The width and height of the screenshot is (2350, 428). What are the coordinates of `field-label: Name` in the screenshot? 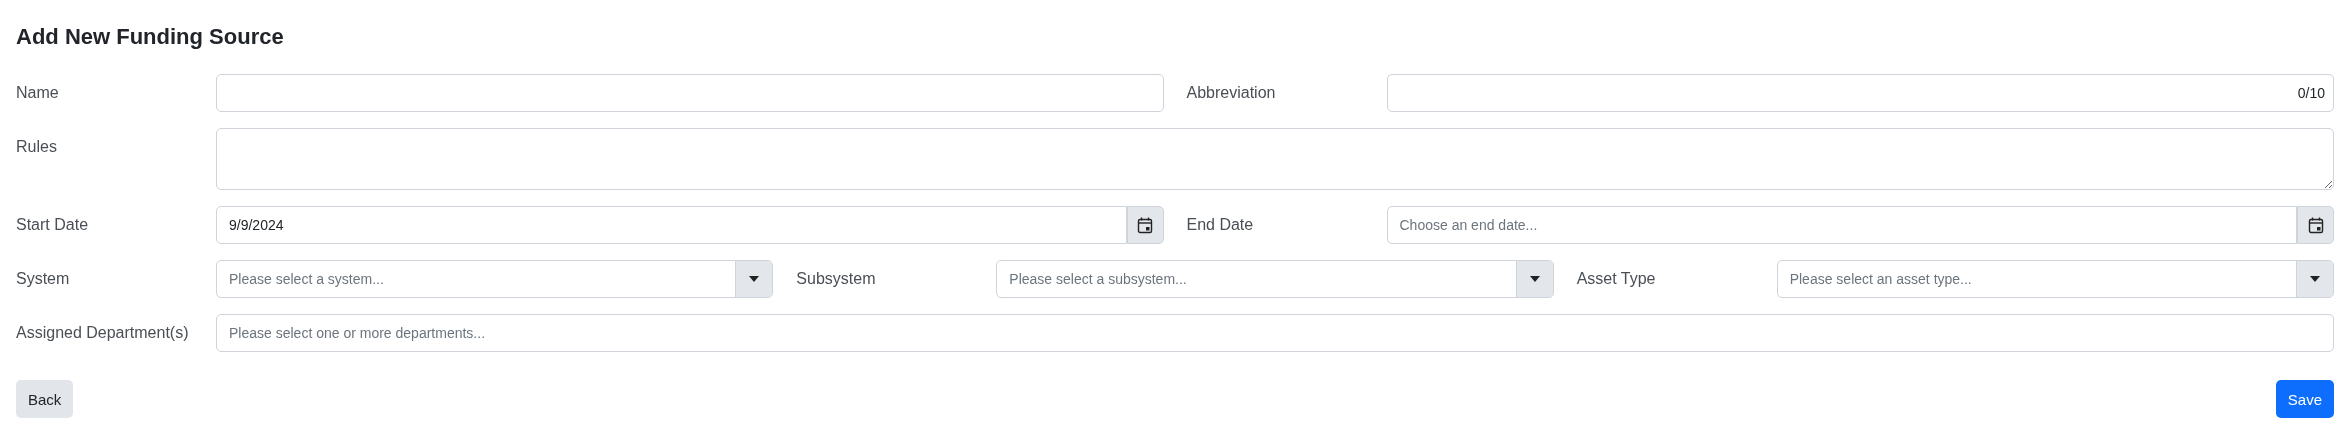 It's located at (38, 93).